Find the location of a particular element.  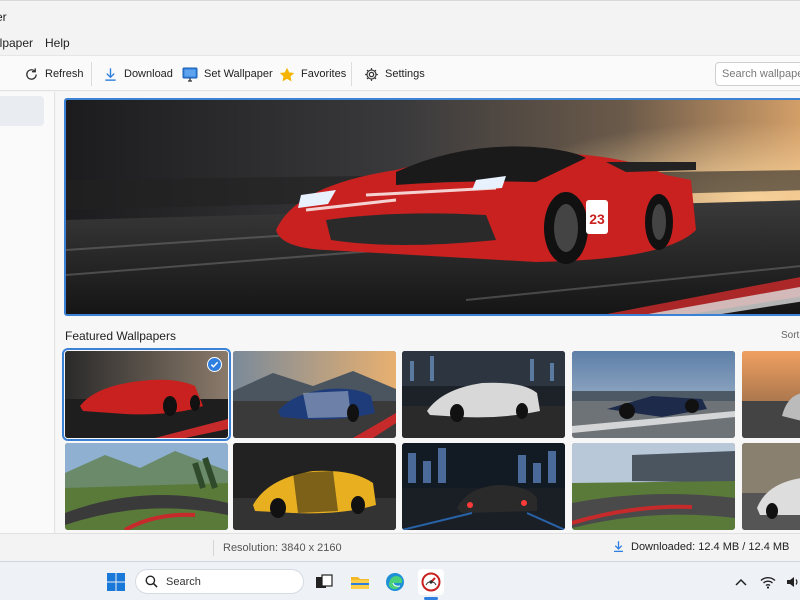

set-wallpaper-label: Set Wallpaper is located at coordinates (238, 74).